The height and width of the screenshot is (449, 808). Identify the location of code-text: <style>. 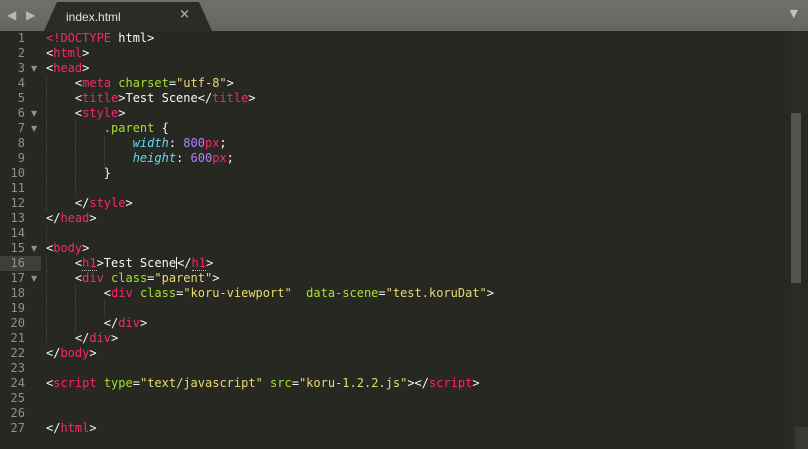
(86, 113).